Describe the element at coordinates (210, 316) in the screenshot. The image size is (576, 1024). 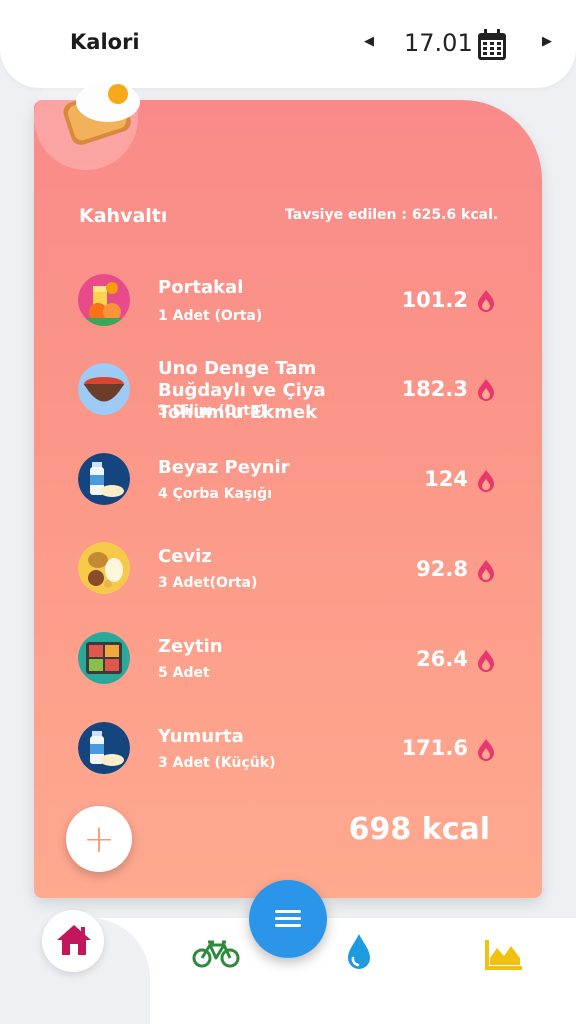
I see `food-portion: 1 Adet (Orta)` at that location.